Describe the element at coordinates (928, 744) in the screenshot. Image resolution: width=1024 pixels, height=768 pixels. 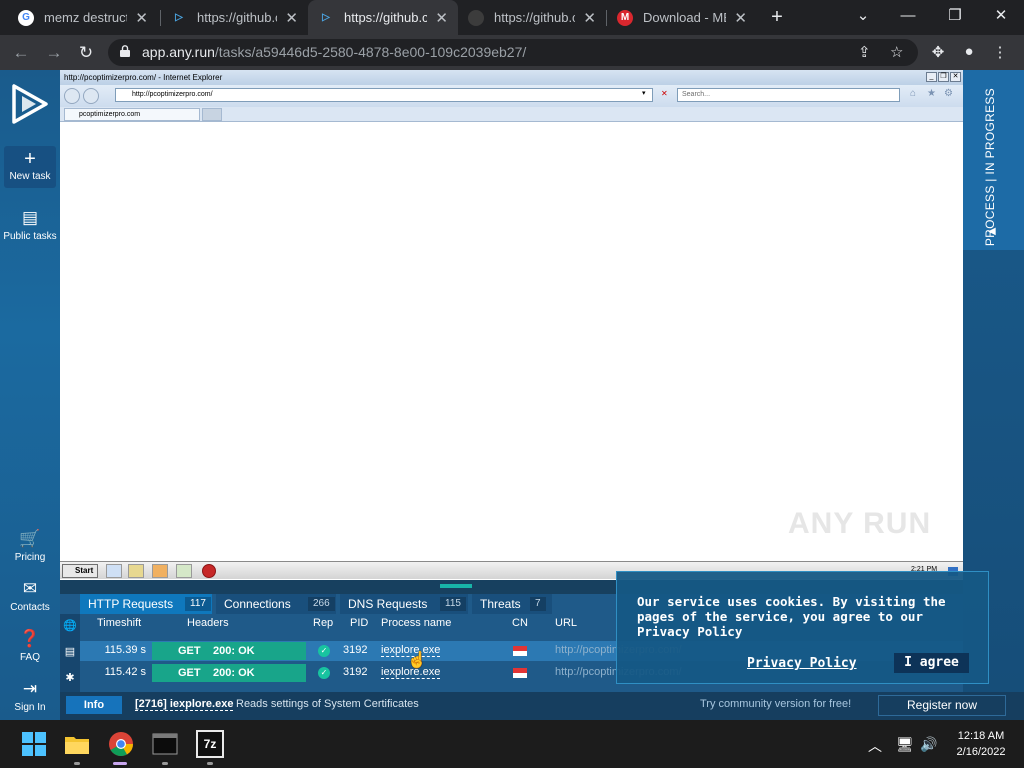
I see `volume-icon: 🔊` at that location.